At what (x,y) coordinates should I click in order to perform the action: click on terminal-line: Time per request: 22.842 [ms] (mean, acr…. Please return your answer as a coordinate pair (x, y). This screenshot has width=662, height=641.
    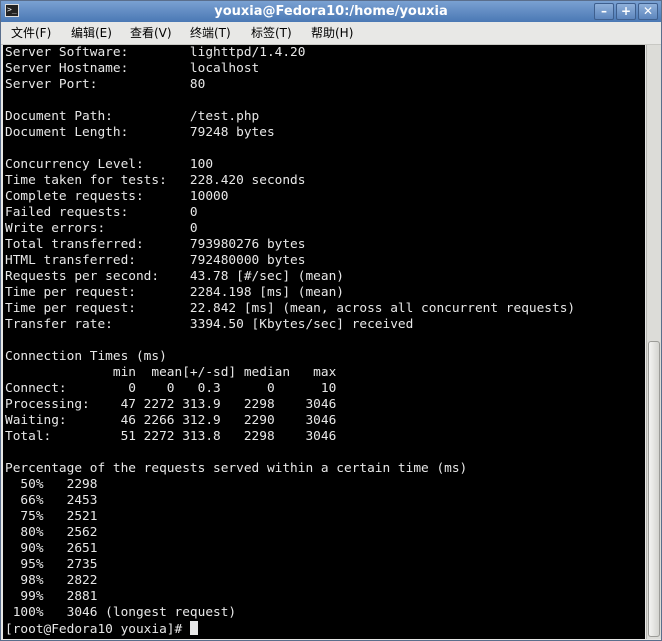
    Looking at the image, I should click on (290, 308).